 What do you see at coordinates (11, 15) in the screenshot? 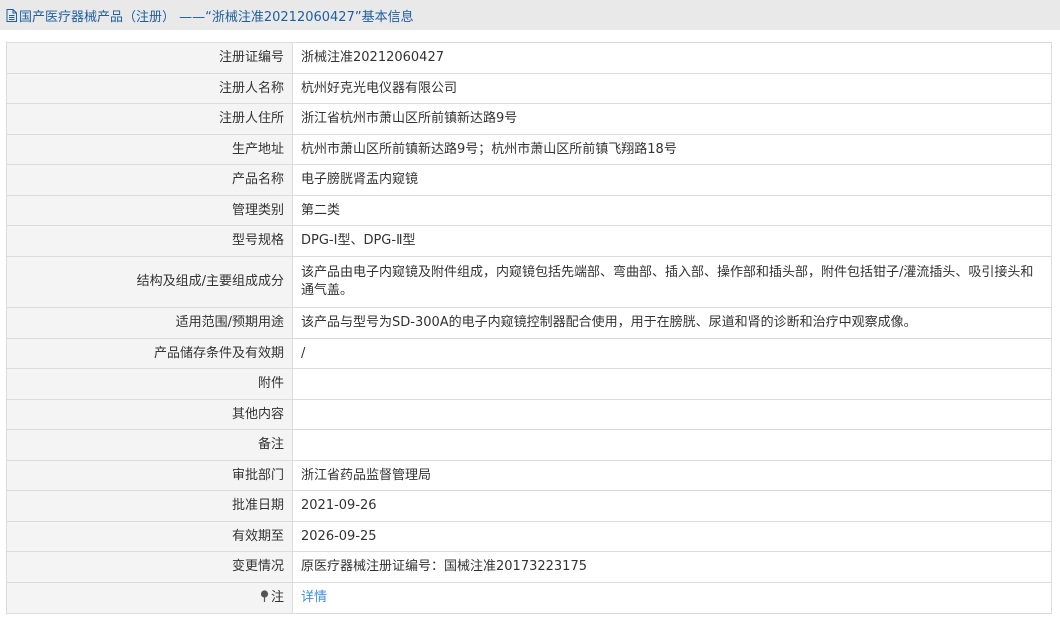
I see `document-icon` at bounding box center [11, 15].